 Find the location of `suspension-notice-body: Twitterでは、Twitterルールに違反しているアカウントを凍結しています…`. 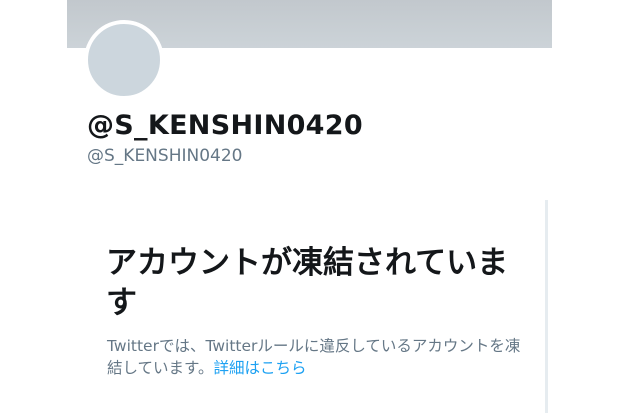

suspension-notice-body: Twitterでは、Twitterルールに違反しているアカウントを凍結しています… is located at coordinates (317, 357).